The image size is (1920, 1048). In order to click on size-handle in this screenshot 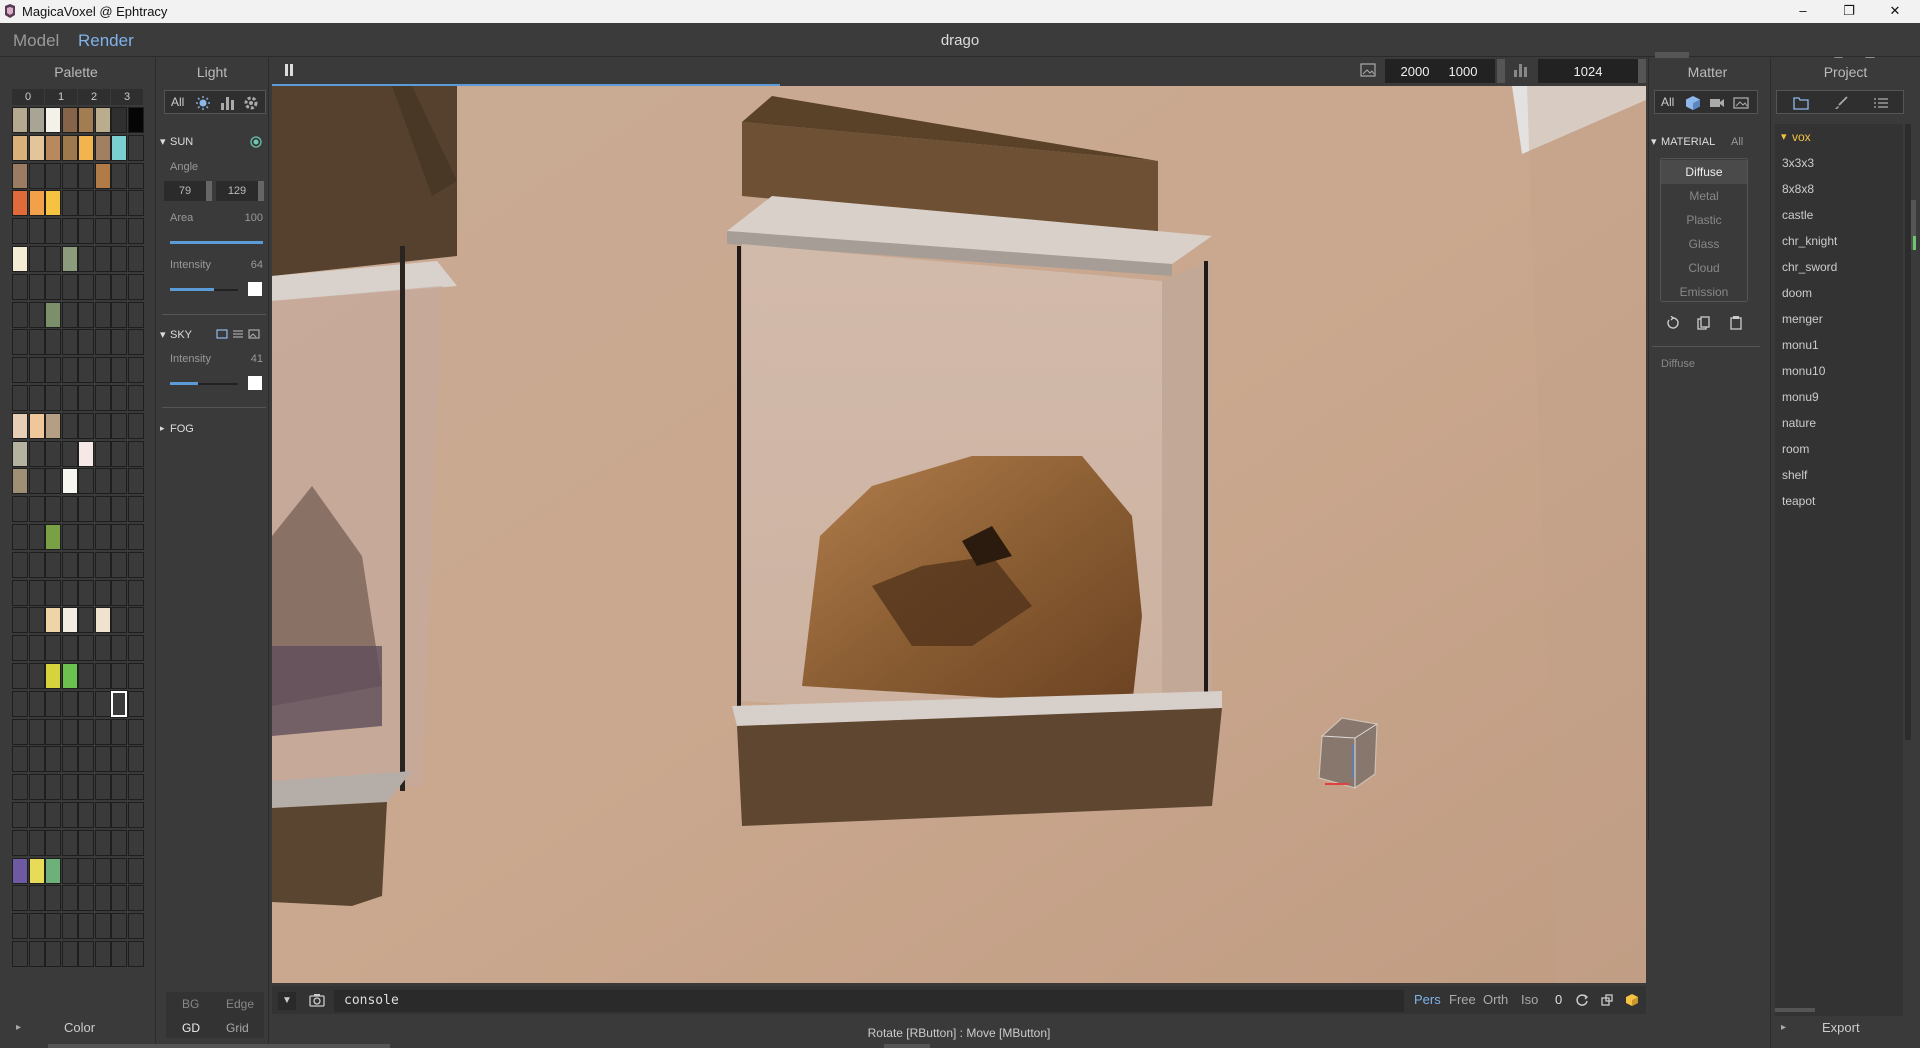, I will do `click(1501, 71)`.